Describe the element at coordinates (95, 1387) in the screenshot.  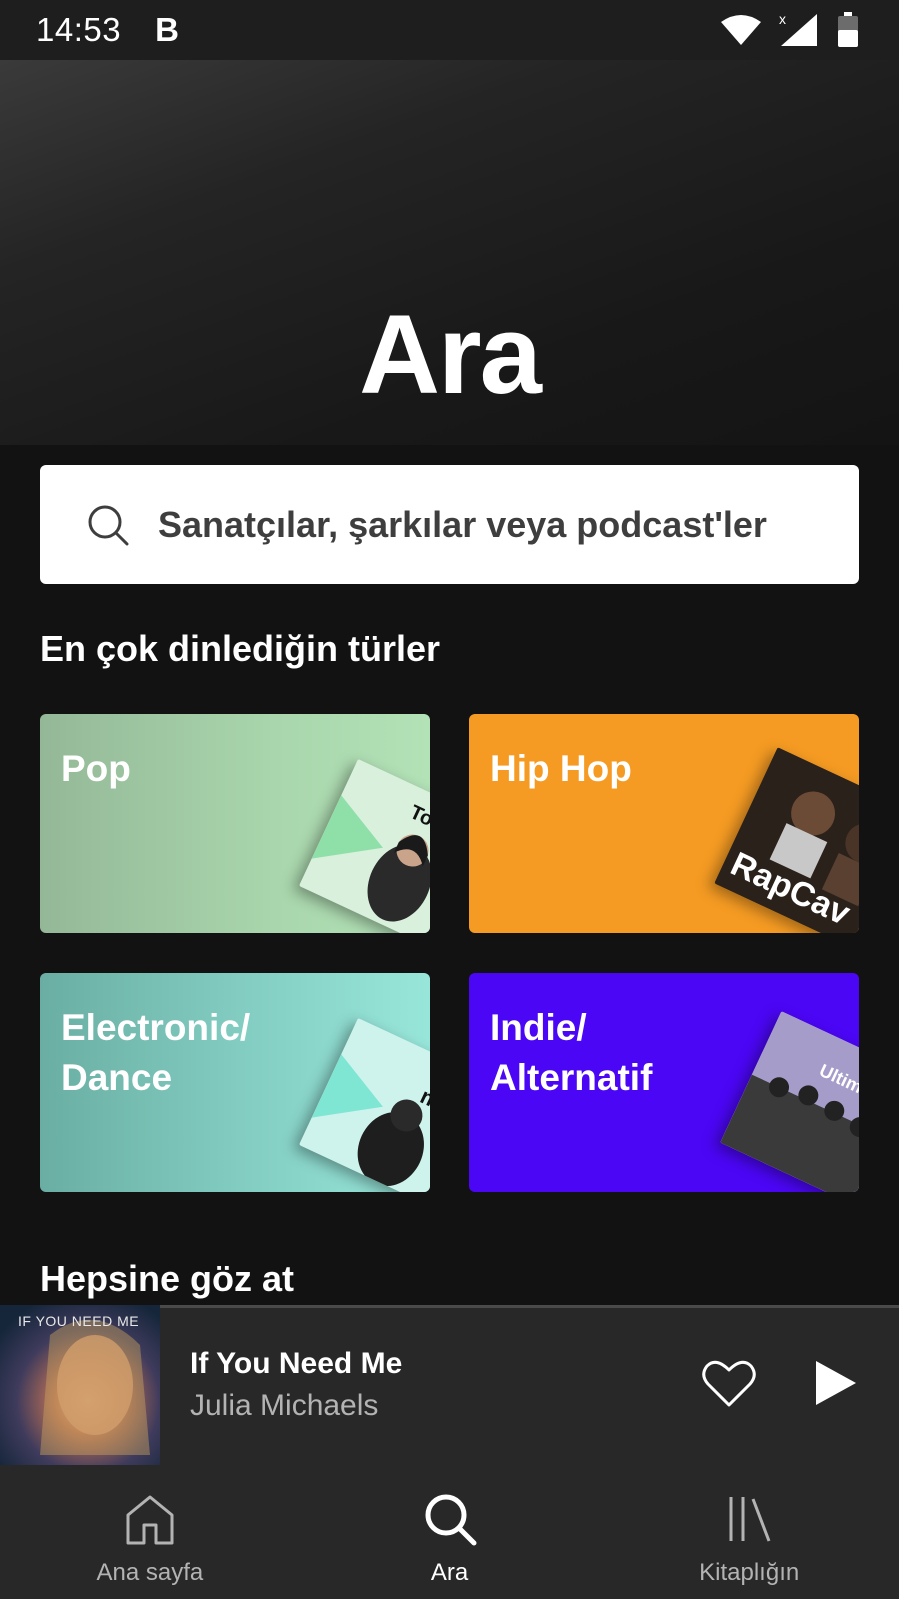
I see `album-art-image` at that location.